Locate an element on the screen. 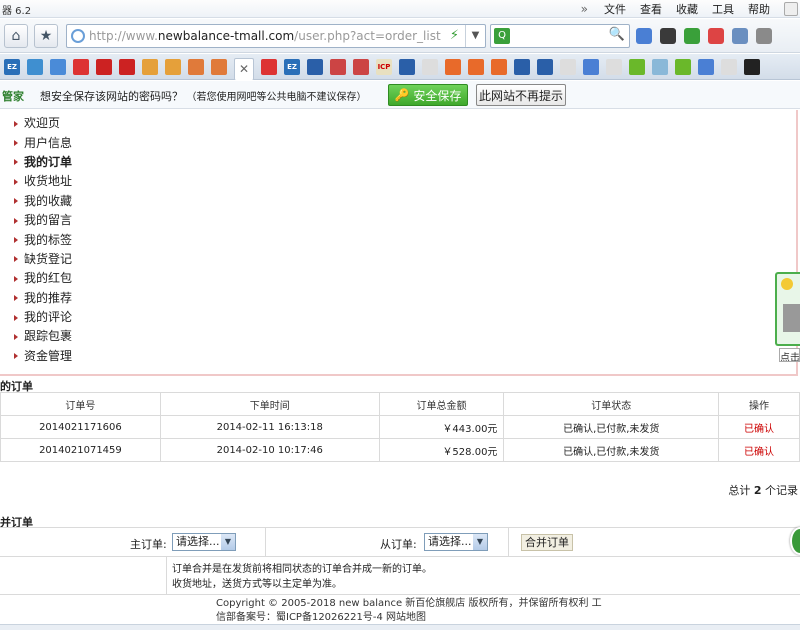 This screenshot has height=630, width=800. menu-item-referrals: 我的推荐 is located at coordinates (43, 298).